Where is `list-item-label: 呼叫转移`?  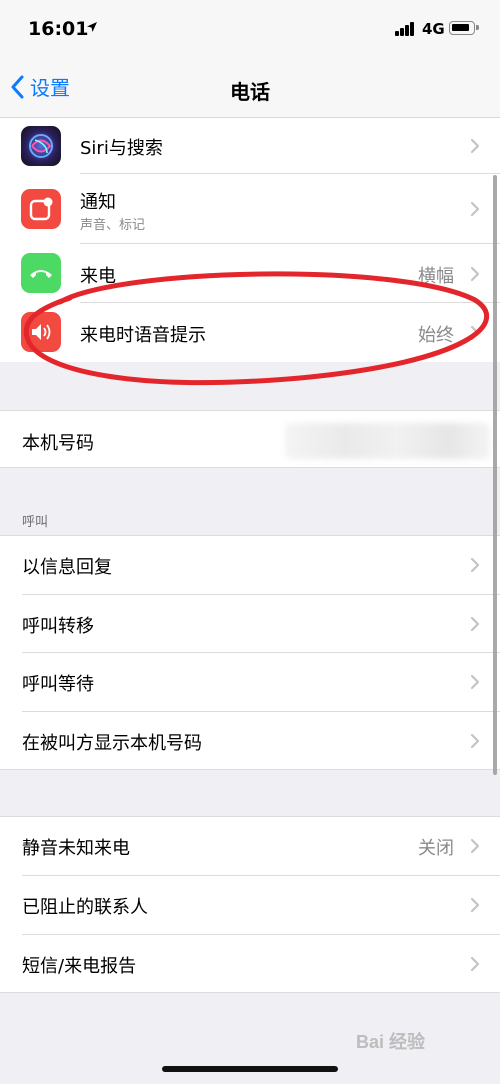
list-item-label: 呼叫转移 is located at coordinates (58, 626).